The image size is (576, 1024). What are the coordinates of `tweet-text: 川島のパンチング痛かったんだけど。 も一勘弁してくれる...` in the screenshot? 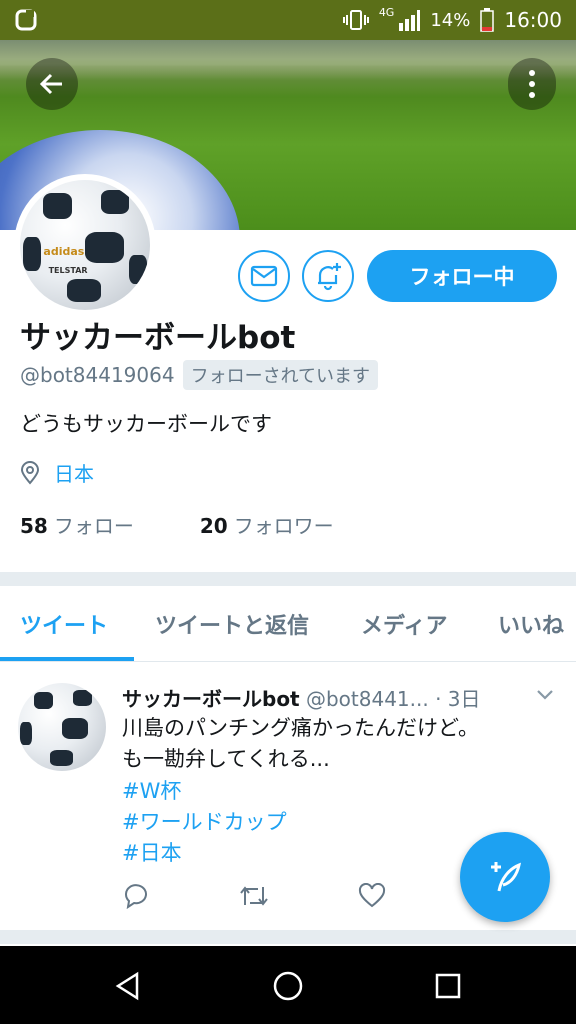 It's located at (300, 743).